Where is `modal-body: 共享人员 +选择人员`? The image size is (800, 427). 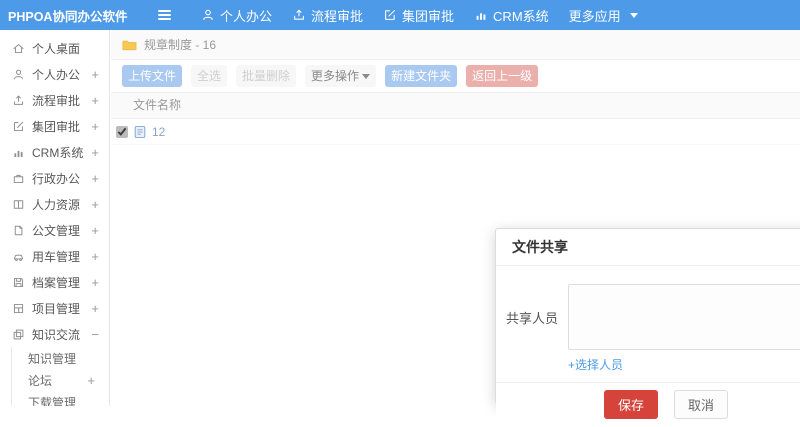
modal-body: 共享人员 +选择人员 is located at coordinates (648, 320).